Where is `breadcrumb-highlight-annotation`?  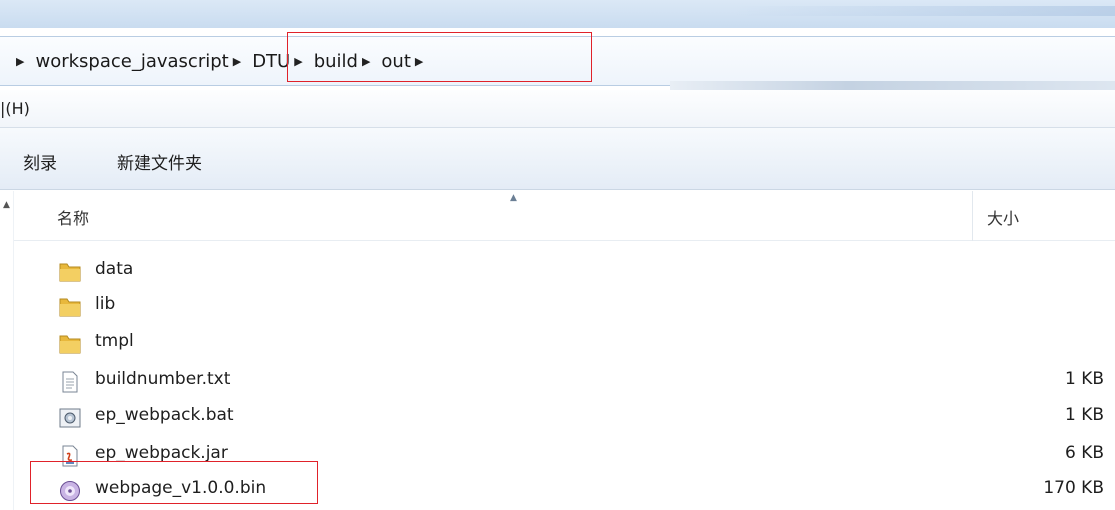 breadcrumb-highlight-annotation is located at coordinates (439, 57).